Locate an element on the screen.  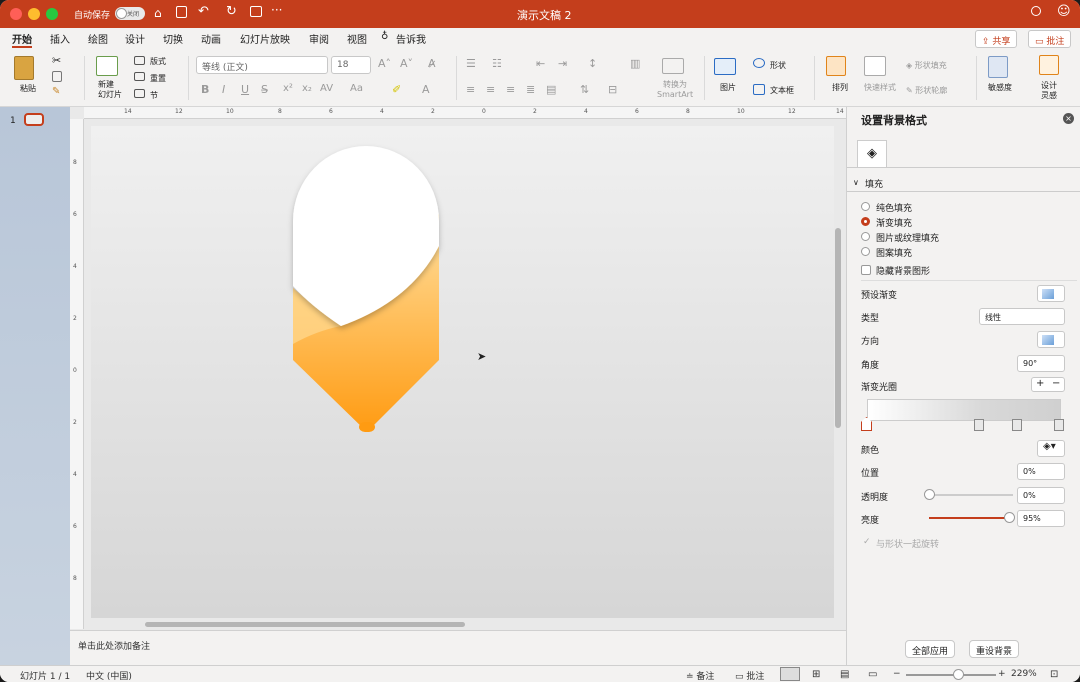
quick-styles-icon is located at coordinates (875, 66).